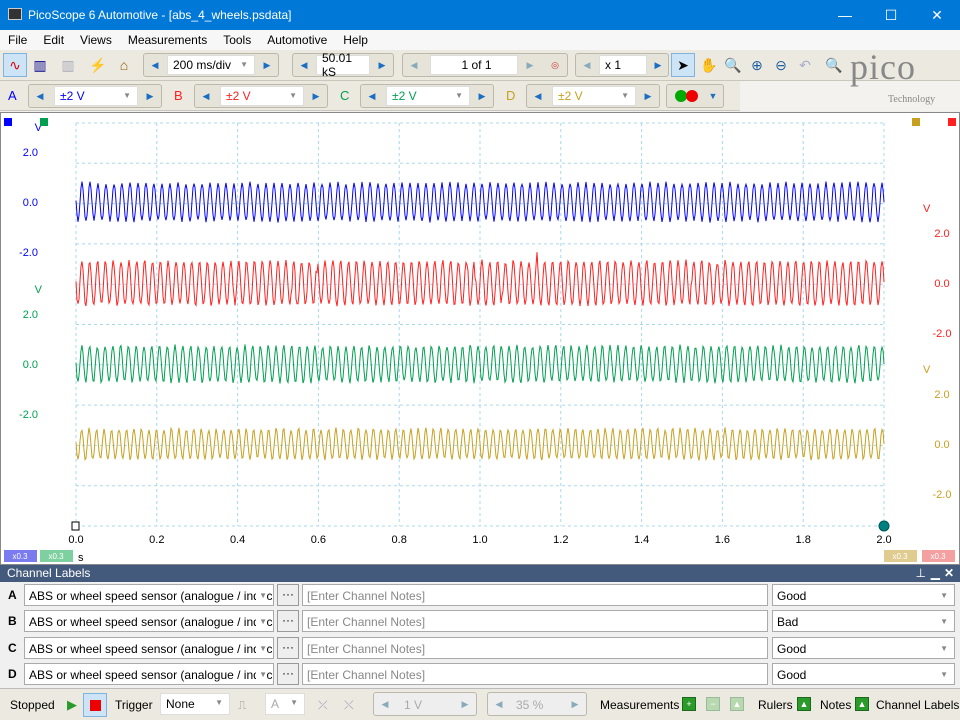 This screenshot has height=720, width=960. I want to click on buffer-next-button: ▶, so click(530, 65).